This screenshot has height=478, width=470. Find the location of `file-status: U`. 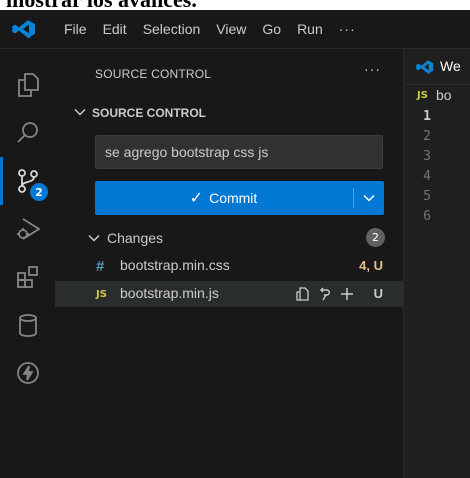

file-status: U is located at coordinates (378, 293).